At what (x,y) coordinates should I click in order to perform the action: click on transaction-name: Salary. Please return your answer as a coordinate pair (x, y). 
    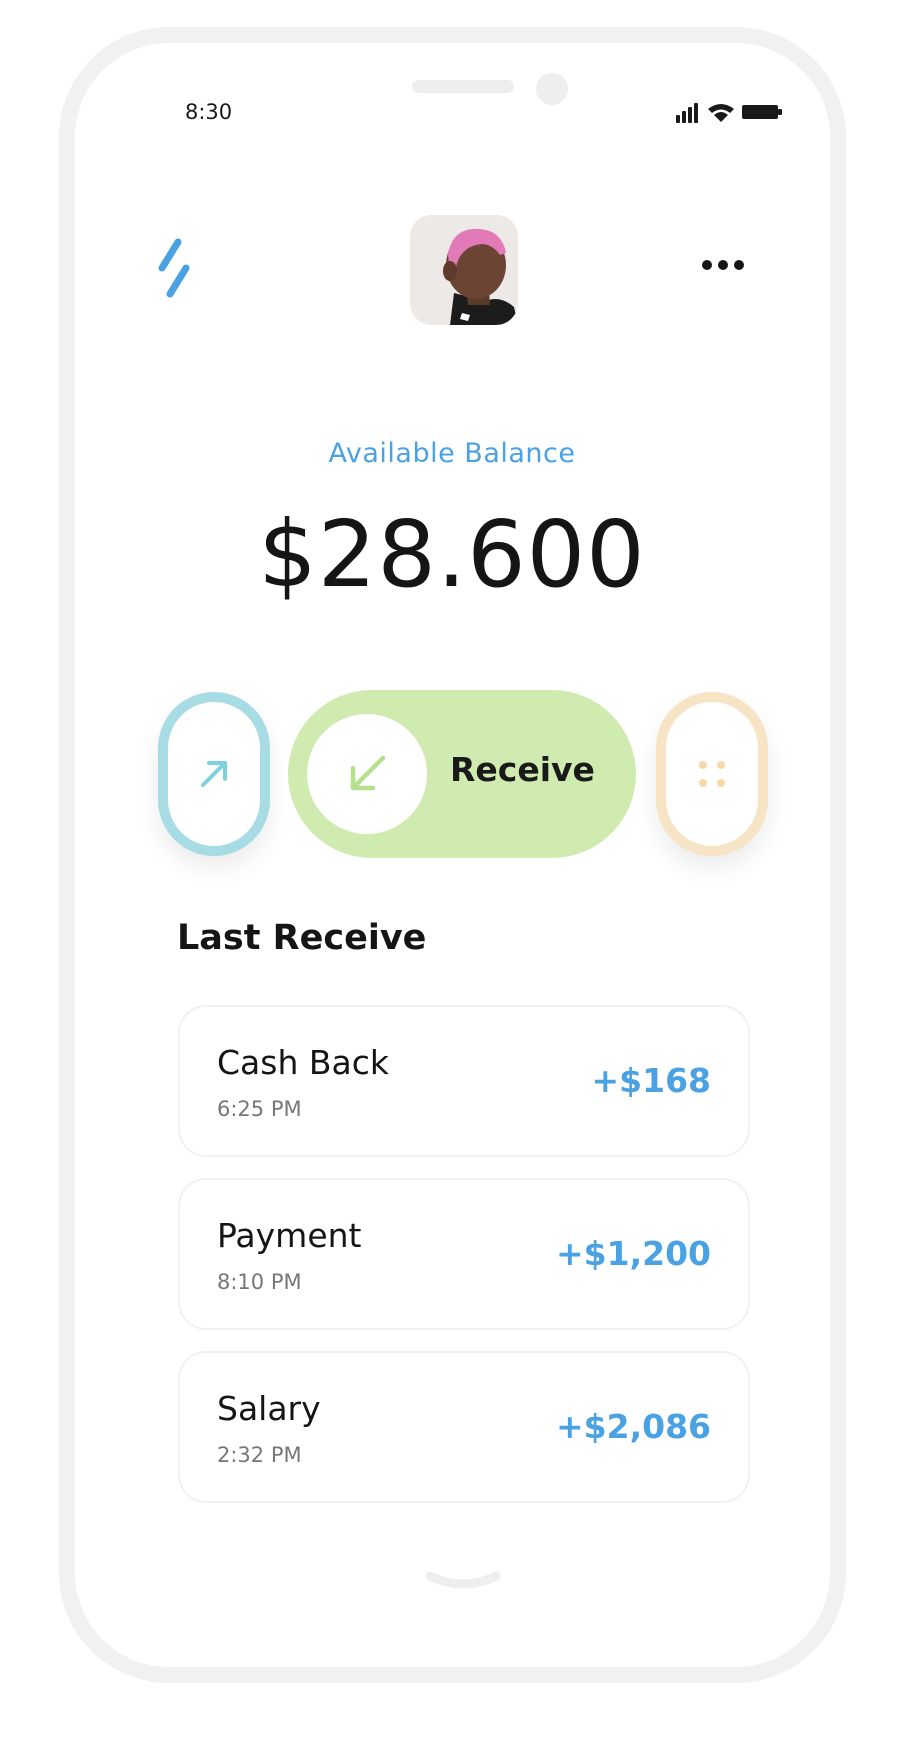
    Looking at the image, I should click on (269, 1408).